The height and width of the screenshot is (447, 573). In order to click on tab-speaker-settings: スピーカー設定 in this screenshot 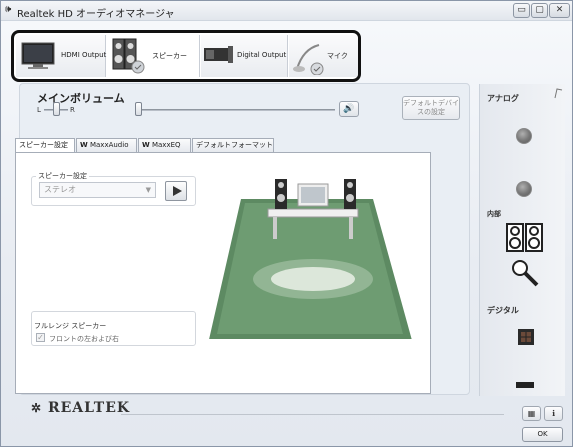, I will do `click(45, 145)`.